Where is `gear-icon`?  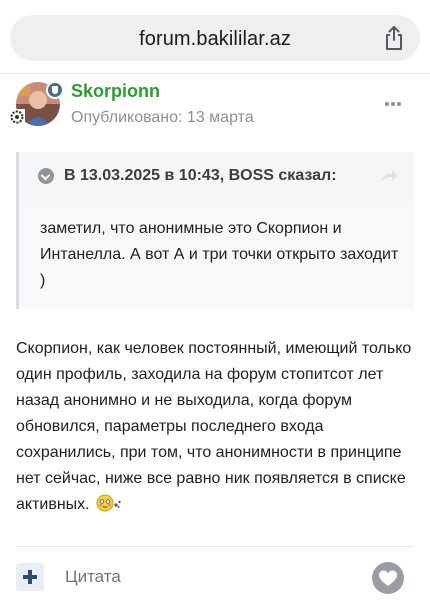 gear-icon is located at coordinates (17, 117).